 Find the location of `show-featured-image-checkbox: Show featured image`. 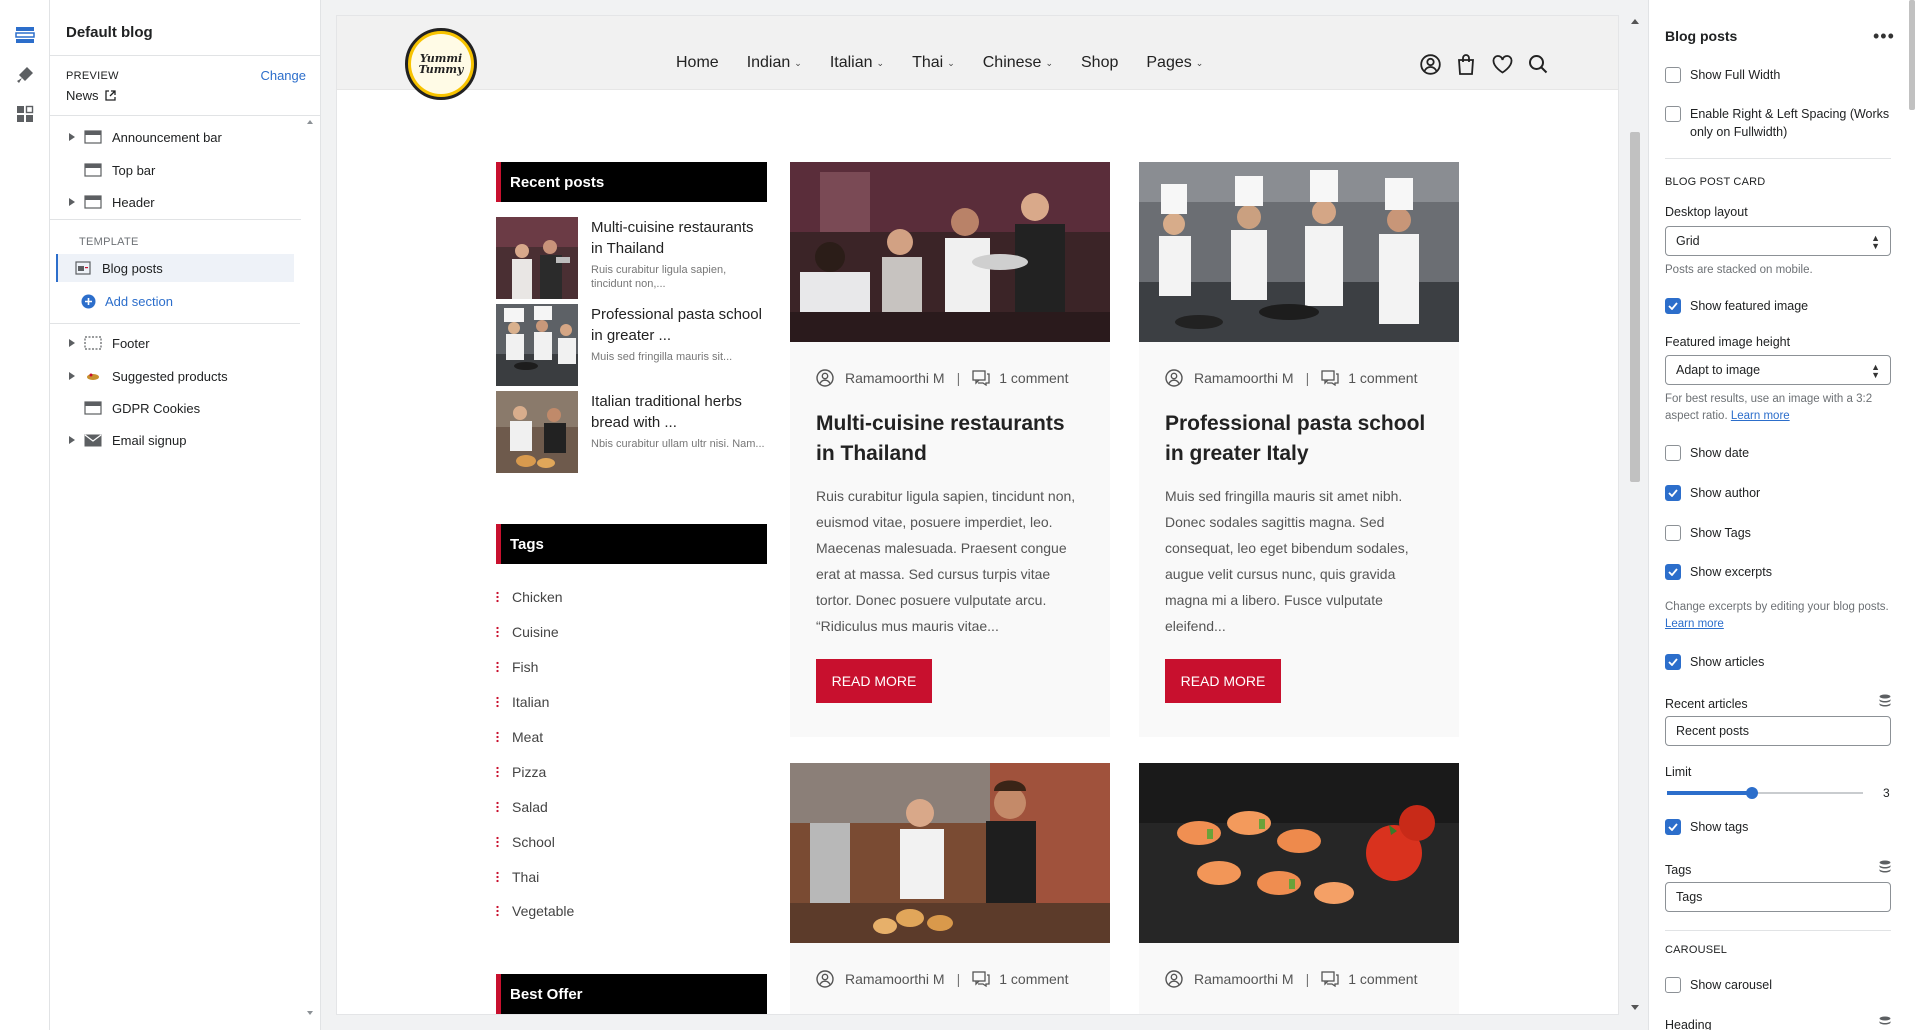

show-featured-image-checkbox: Show featured image is located at coordinates (1736, 306).